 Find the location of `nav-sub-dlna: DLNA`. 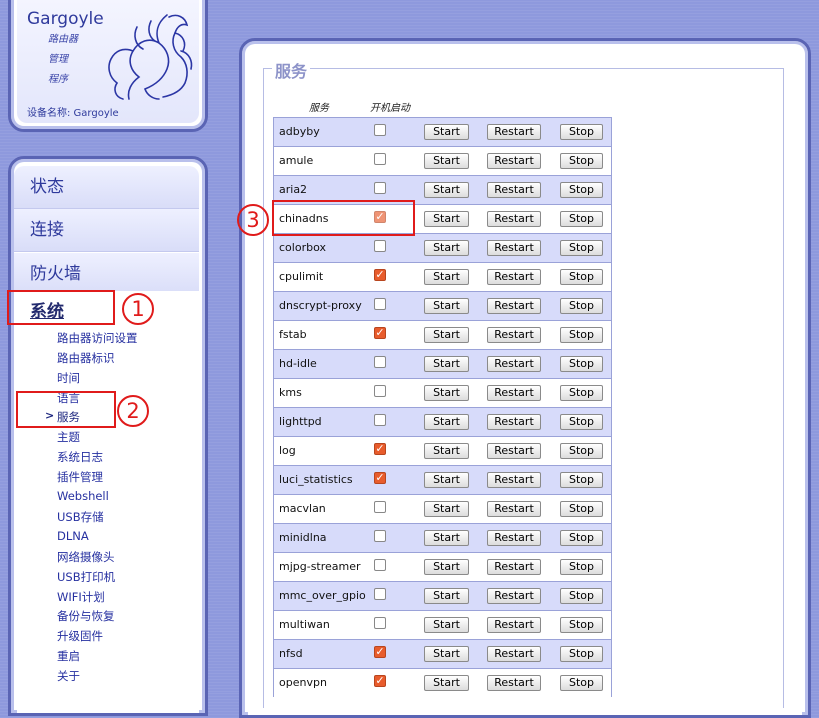

nav-sub-dlna: DLNA is located at coordinates (73, 536).